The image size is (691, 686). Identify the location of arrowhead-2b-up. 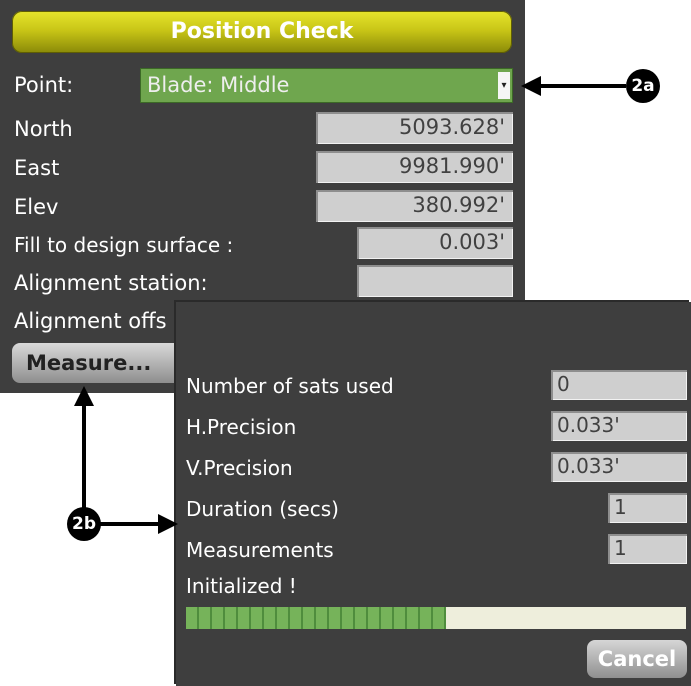
(84, 396).